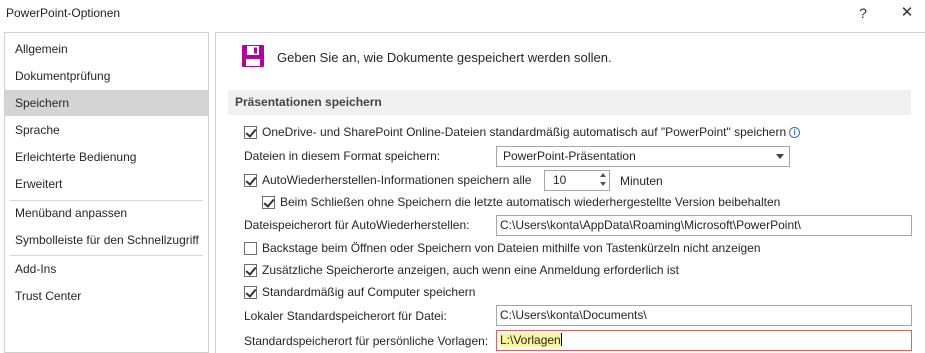 The image size is (925, 353). I want to click on text-cursor, so click(561, 339).